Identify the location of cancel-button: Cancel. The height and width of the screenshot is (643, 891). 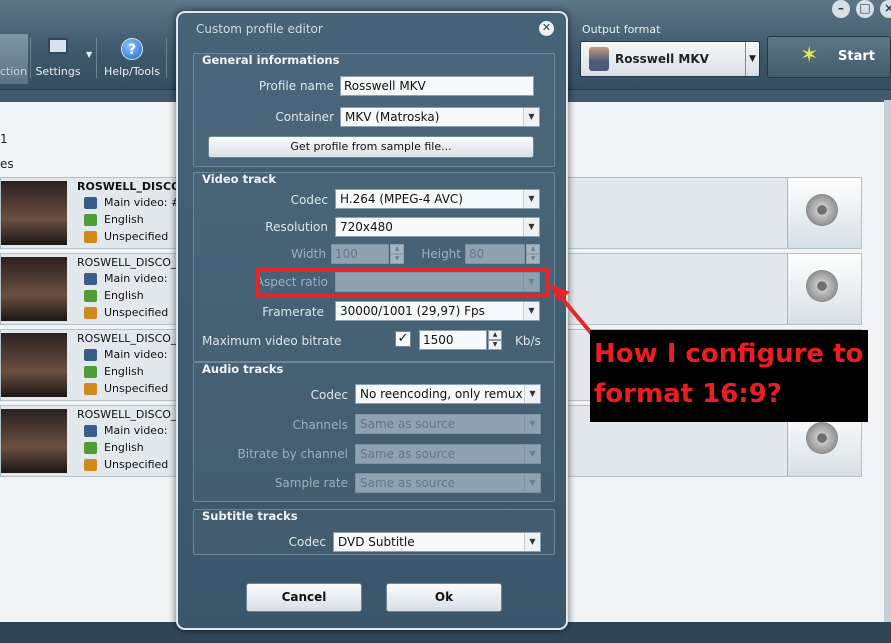
(304, 597).